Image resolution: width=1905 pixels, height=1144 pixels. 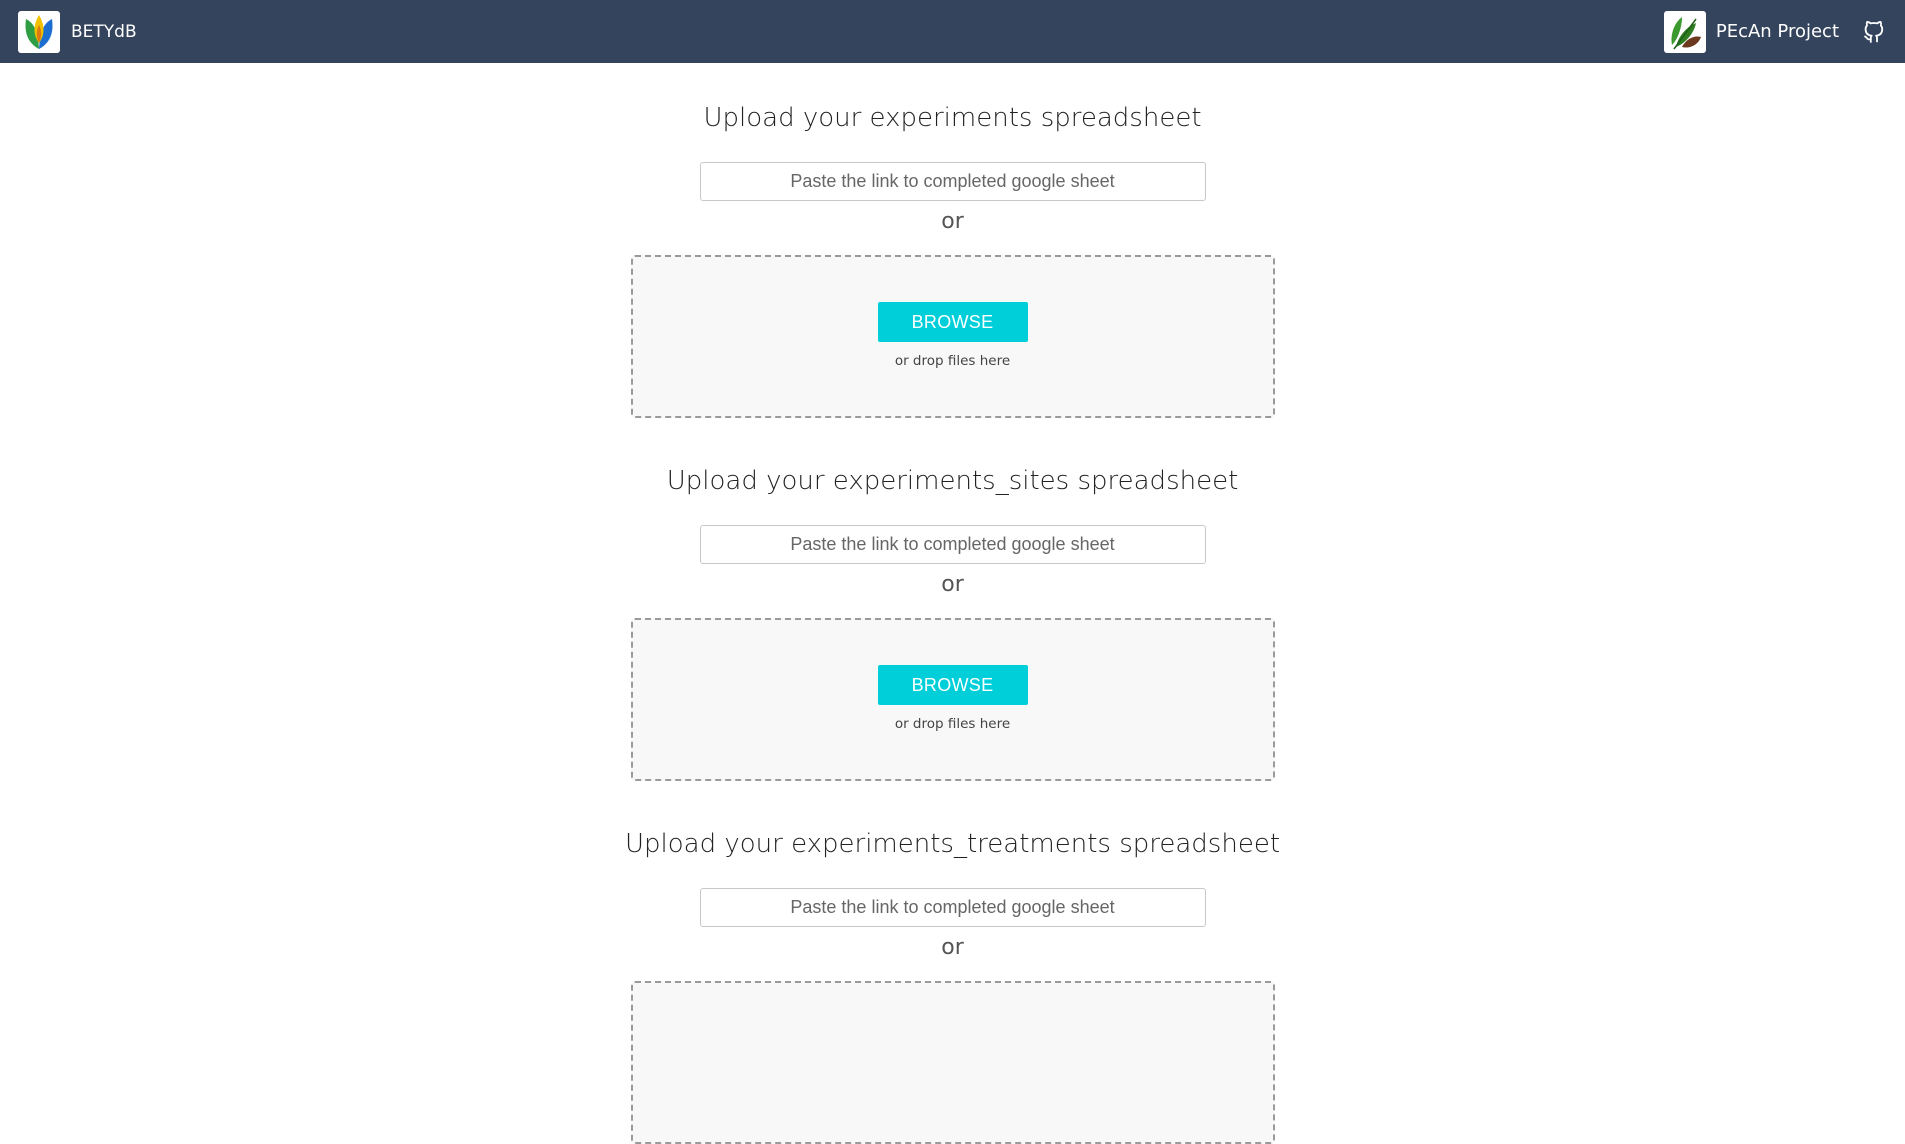 What do you see at coordinates (104, 32) in the screenshot?
I see `brand-name: BETYdB` at bounding box center [104, 32].